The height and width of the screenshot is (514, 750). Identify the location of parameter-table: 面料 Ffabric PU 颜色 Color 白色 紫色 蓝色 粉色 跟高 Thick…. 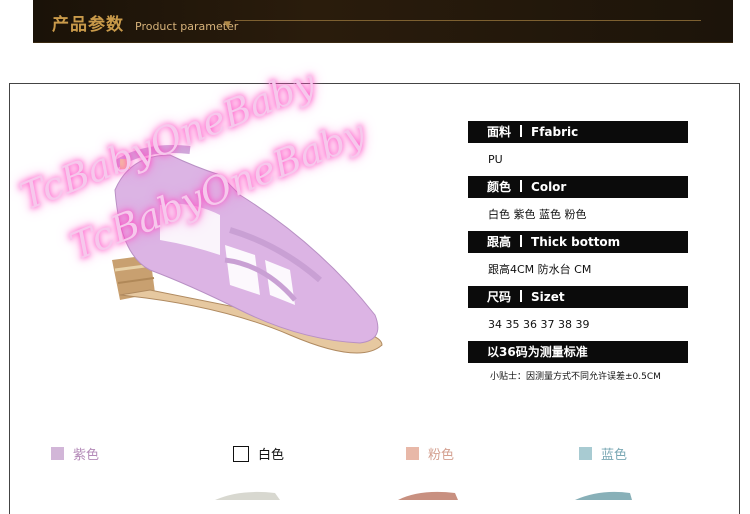
(578, 251).